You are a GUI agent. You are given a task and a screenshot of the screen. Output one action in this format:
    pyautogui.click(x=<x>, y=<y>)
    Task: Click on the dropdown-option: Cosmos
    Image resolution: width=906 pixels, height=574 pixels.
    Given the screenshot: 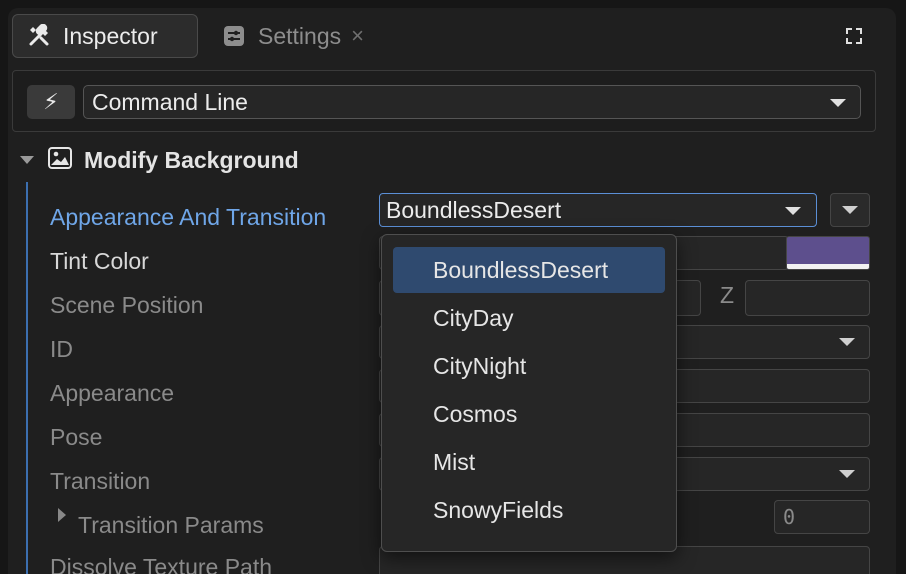 What is the action you would take?
    pyautogui.click(x=529, y=414)
    